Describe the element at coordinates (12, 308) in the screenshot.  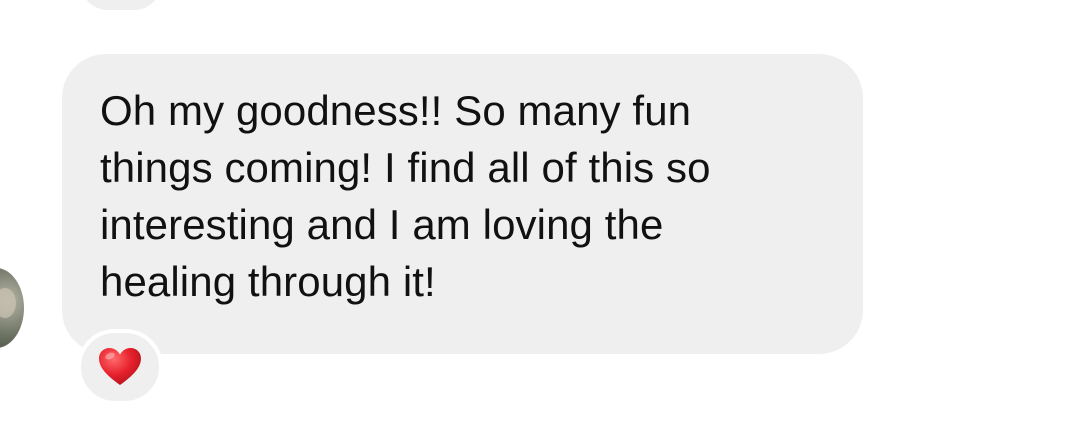
I see `sender-avatar` at that location.